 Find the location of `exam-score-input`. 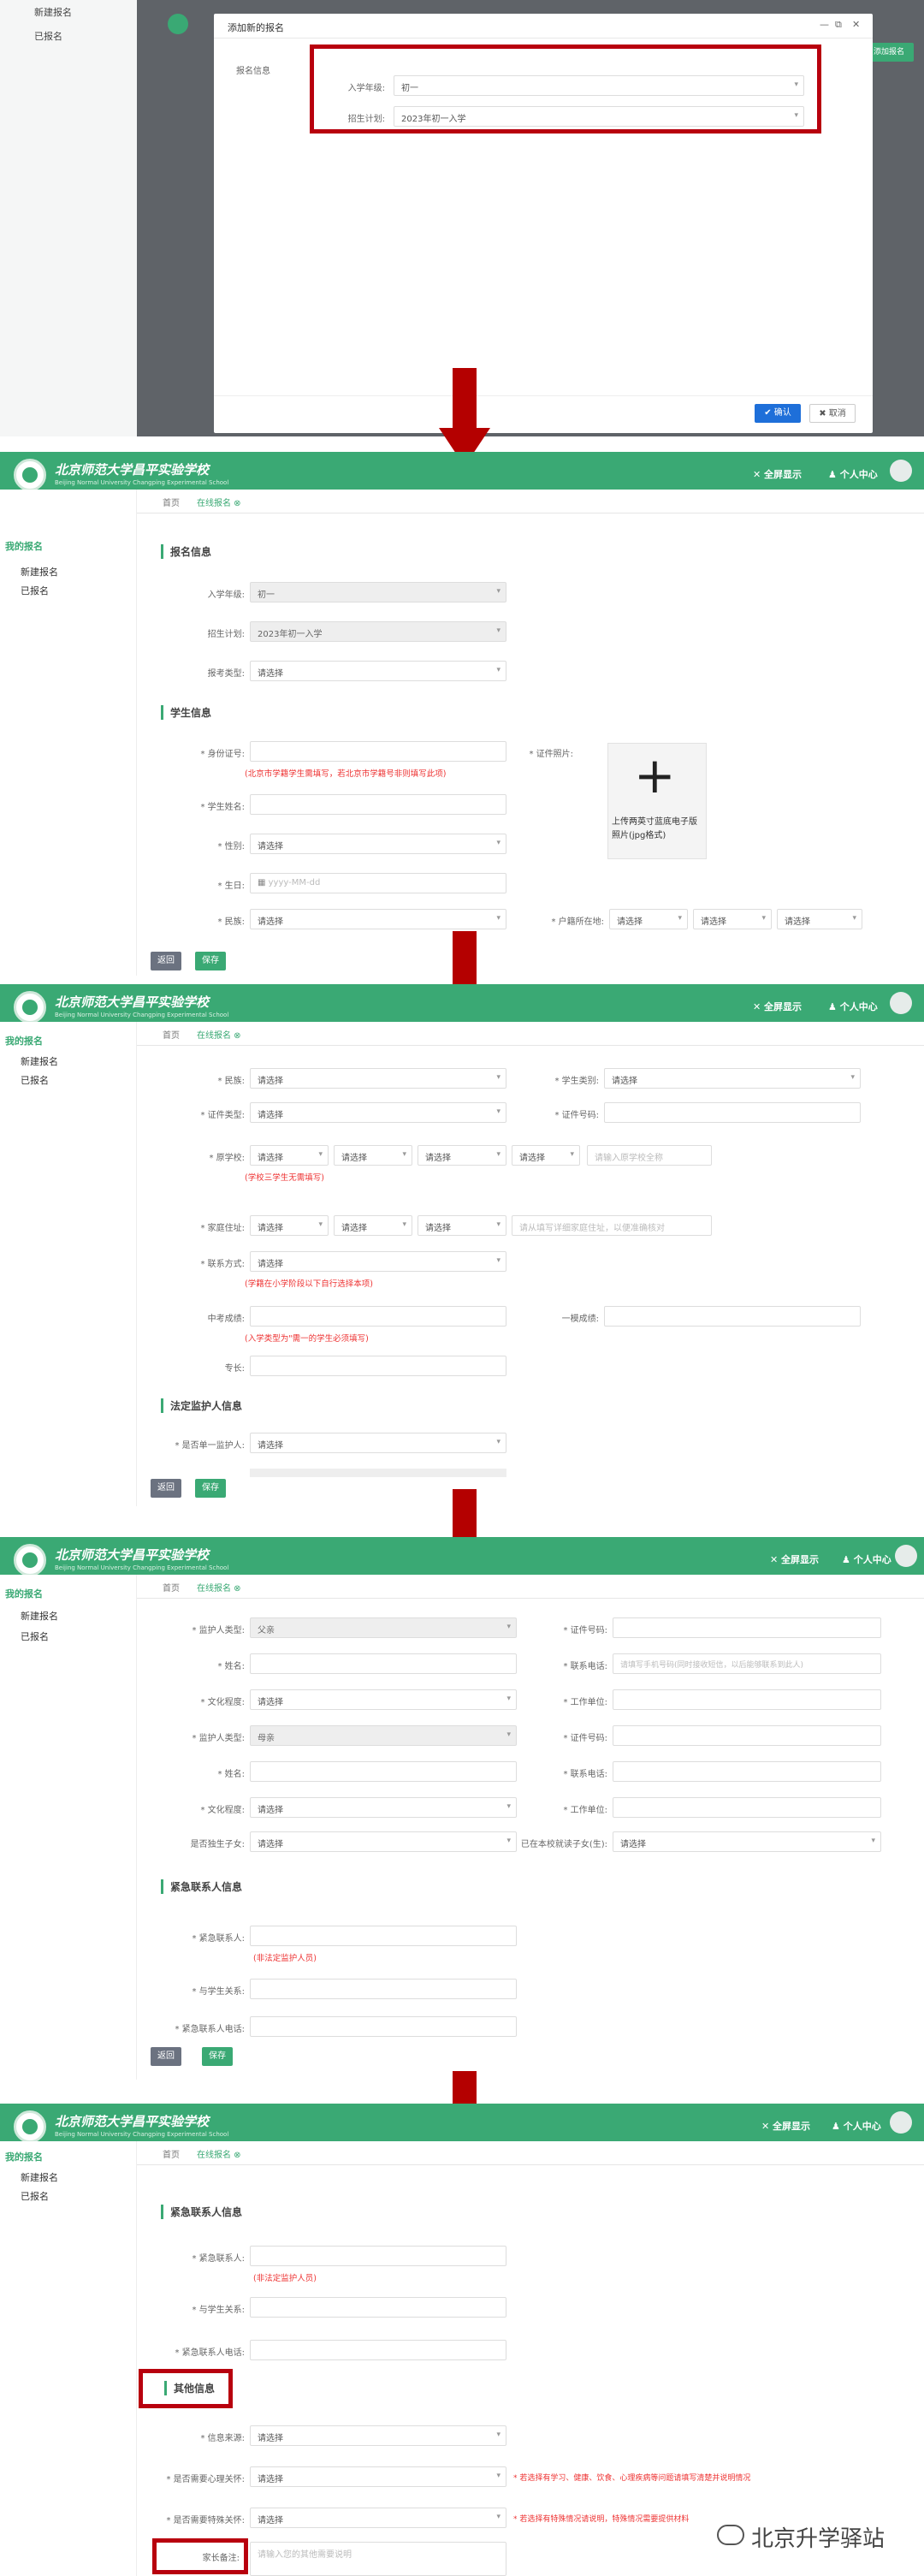

exam-score-input is located at coordinates (378, 1316).